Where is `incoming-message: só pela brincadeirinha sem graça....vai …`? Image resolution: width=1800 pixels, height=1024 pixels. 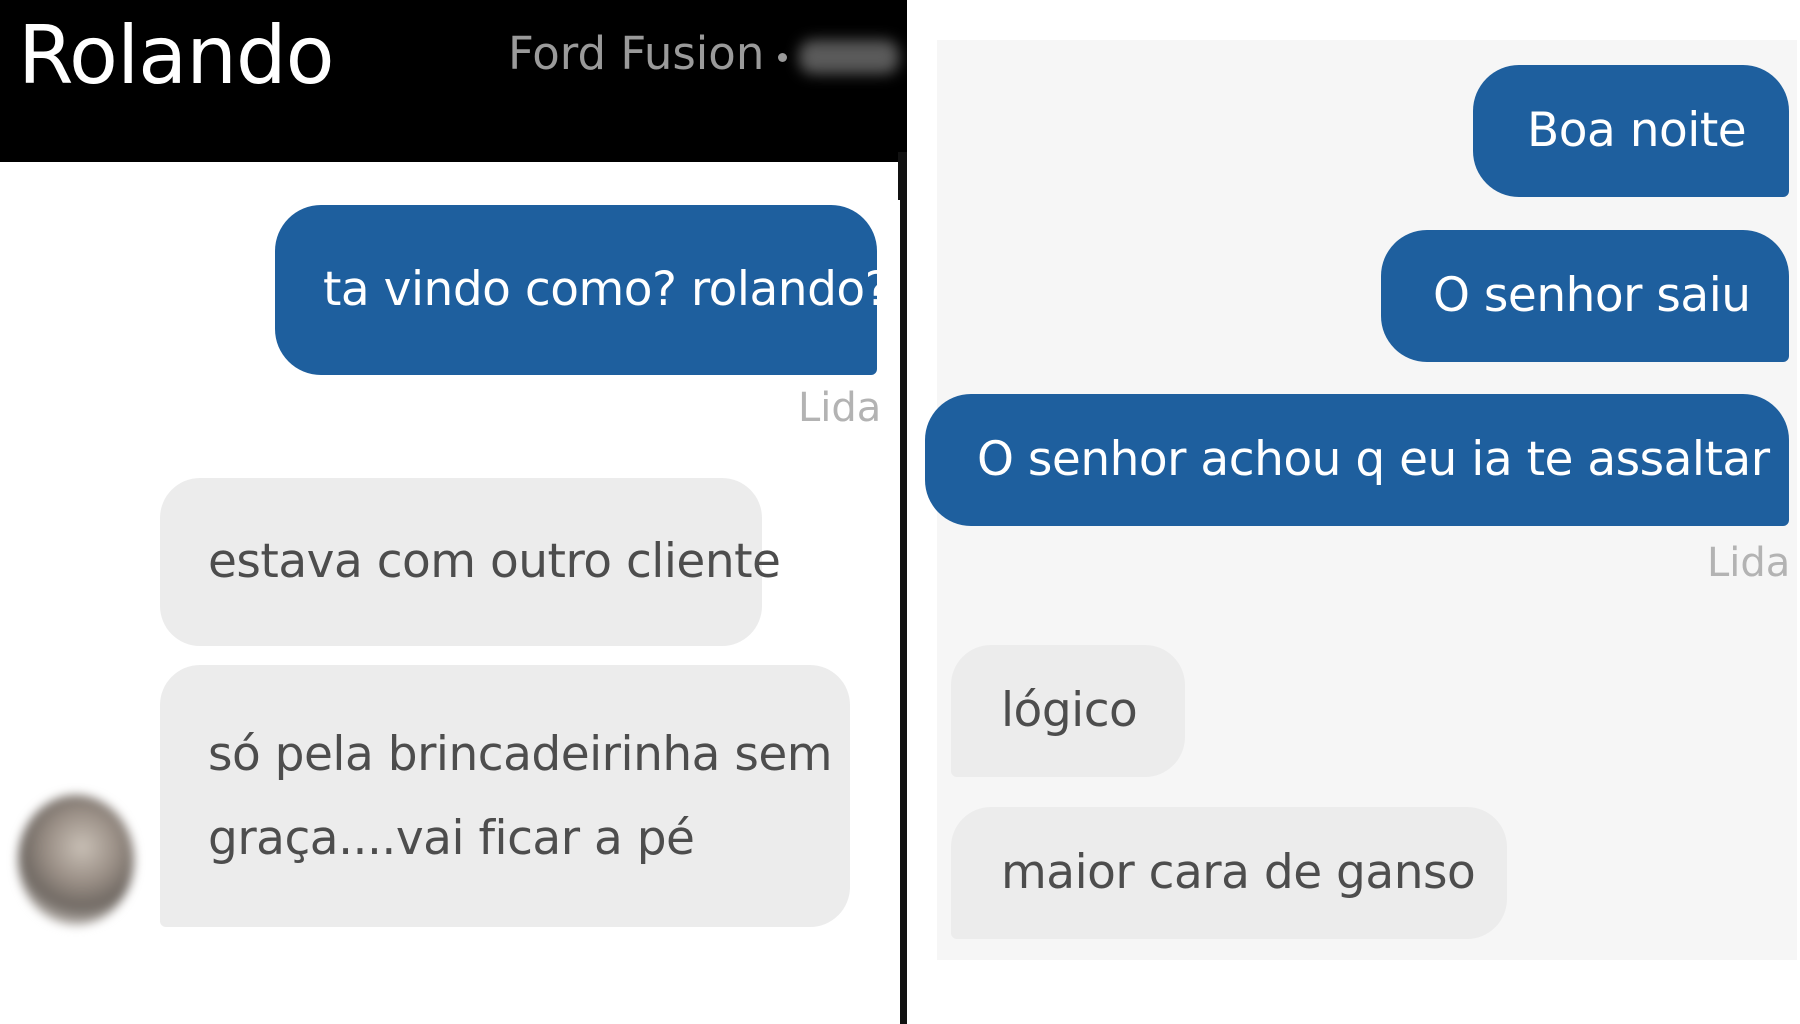
incoming-message: só pela brincadeirinha sem graça....vai … is located at coordinates (505, 796).